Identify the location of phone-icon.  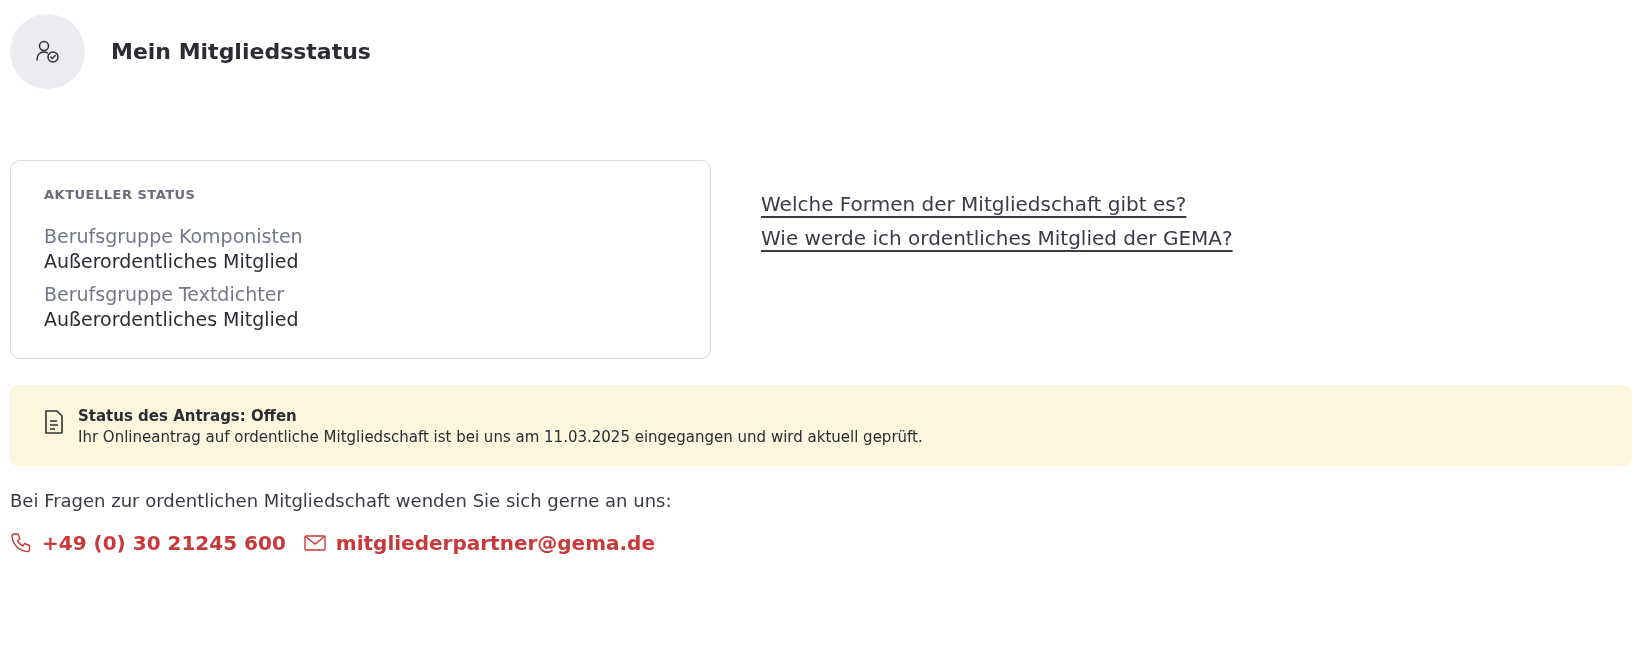
(21, 543).